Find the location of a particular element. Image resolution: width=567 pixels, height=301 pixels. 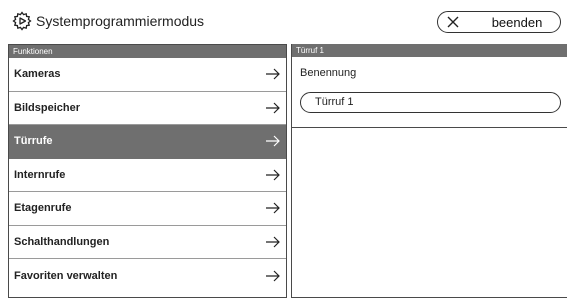

menu-item-etagenrufe: Etagenrufe is located at coordinates (147, 209).